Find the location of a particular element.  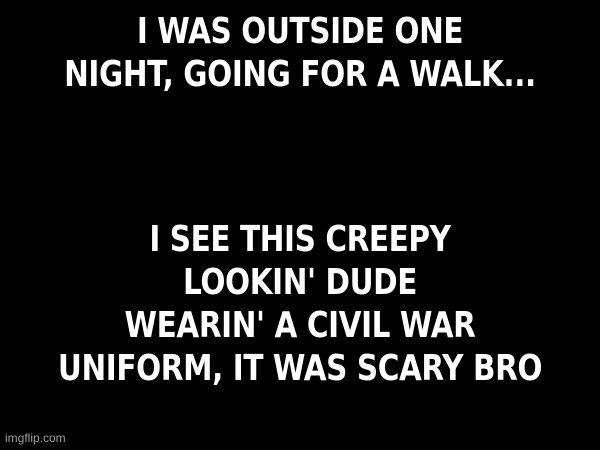

bottom-caption-line-4: UNIFORM, IT WAS SCARY BRO is located at coordinates (300, 368).